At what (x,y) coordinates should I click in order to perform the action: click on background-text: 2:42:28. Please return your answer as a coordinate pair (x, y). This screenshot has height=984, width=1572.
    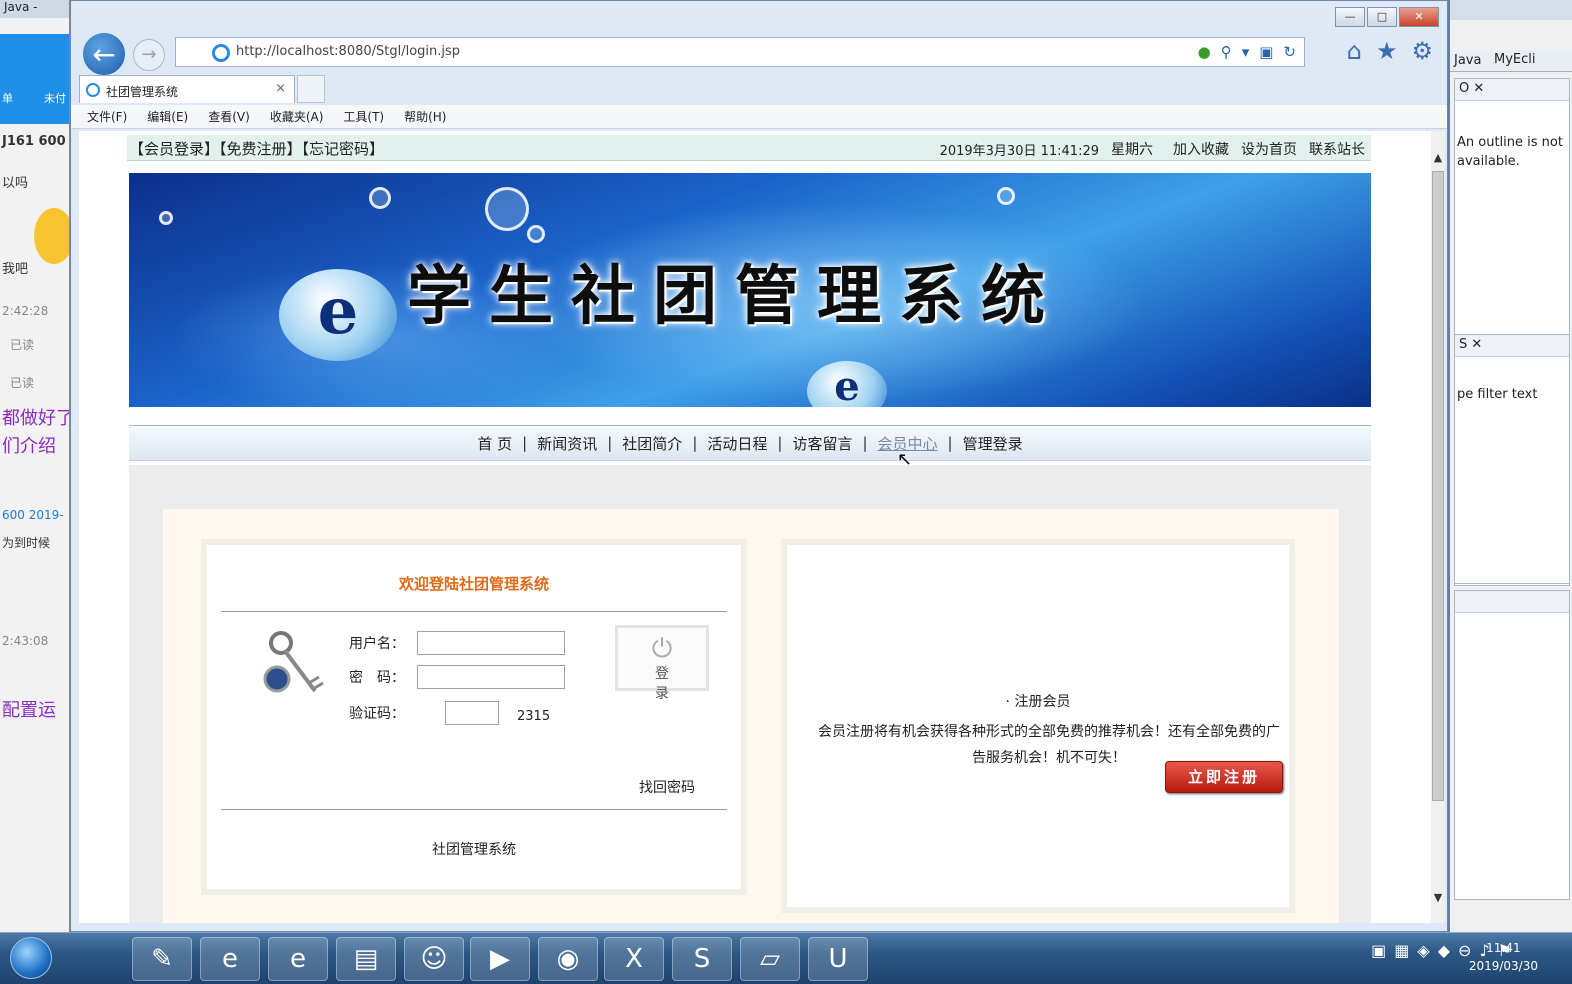
    Looking at the image, I should click on (25, 311).